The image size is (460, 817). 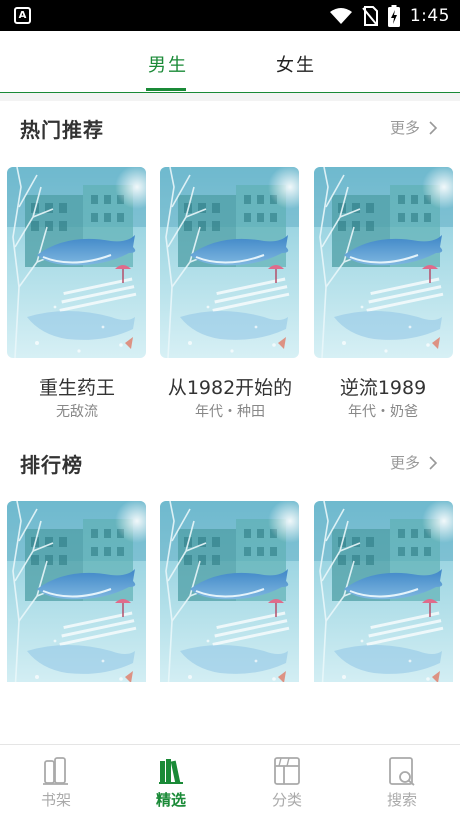 I want to click on status-bar: A 1:45, so click(x=230, y=15).